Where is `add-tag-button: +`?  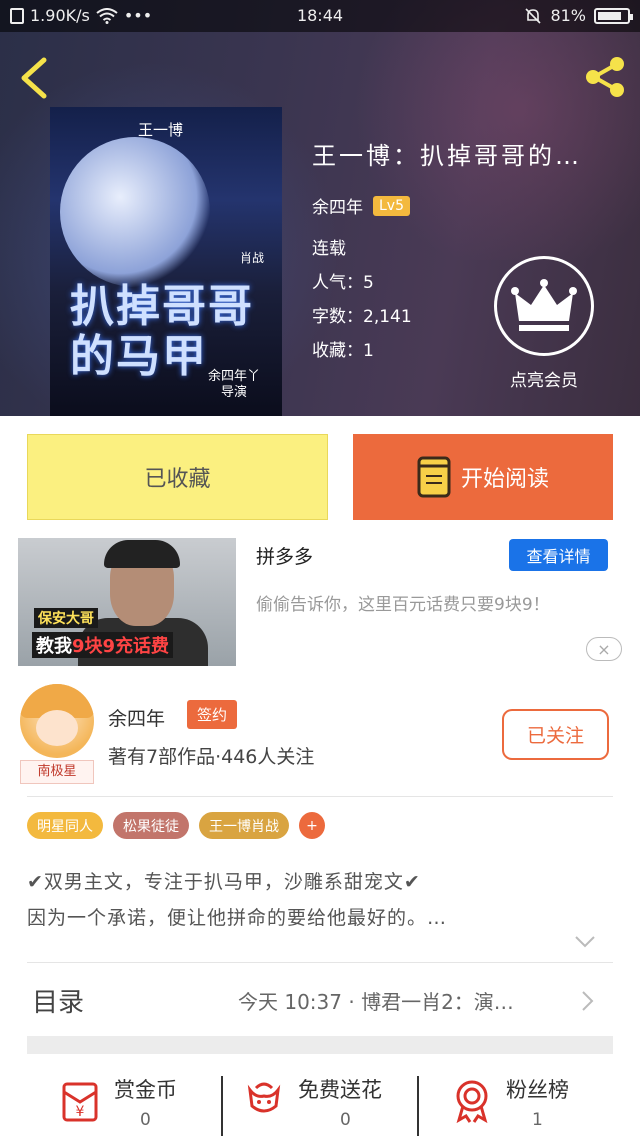
add-tag-button: + is located at coordinates (312, 825).